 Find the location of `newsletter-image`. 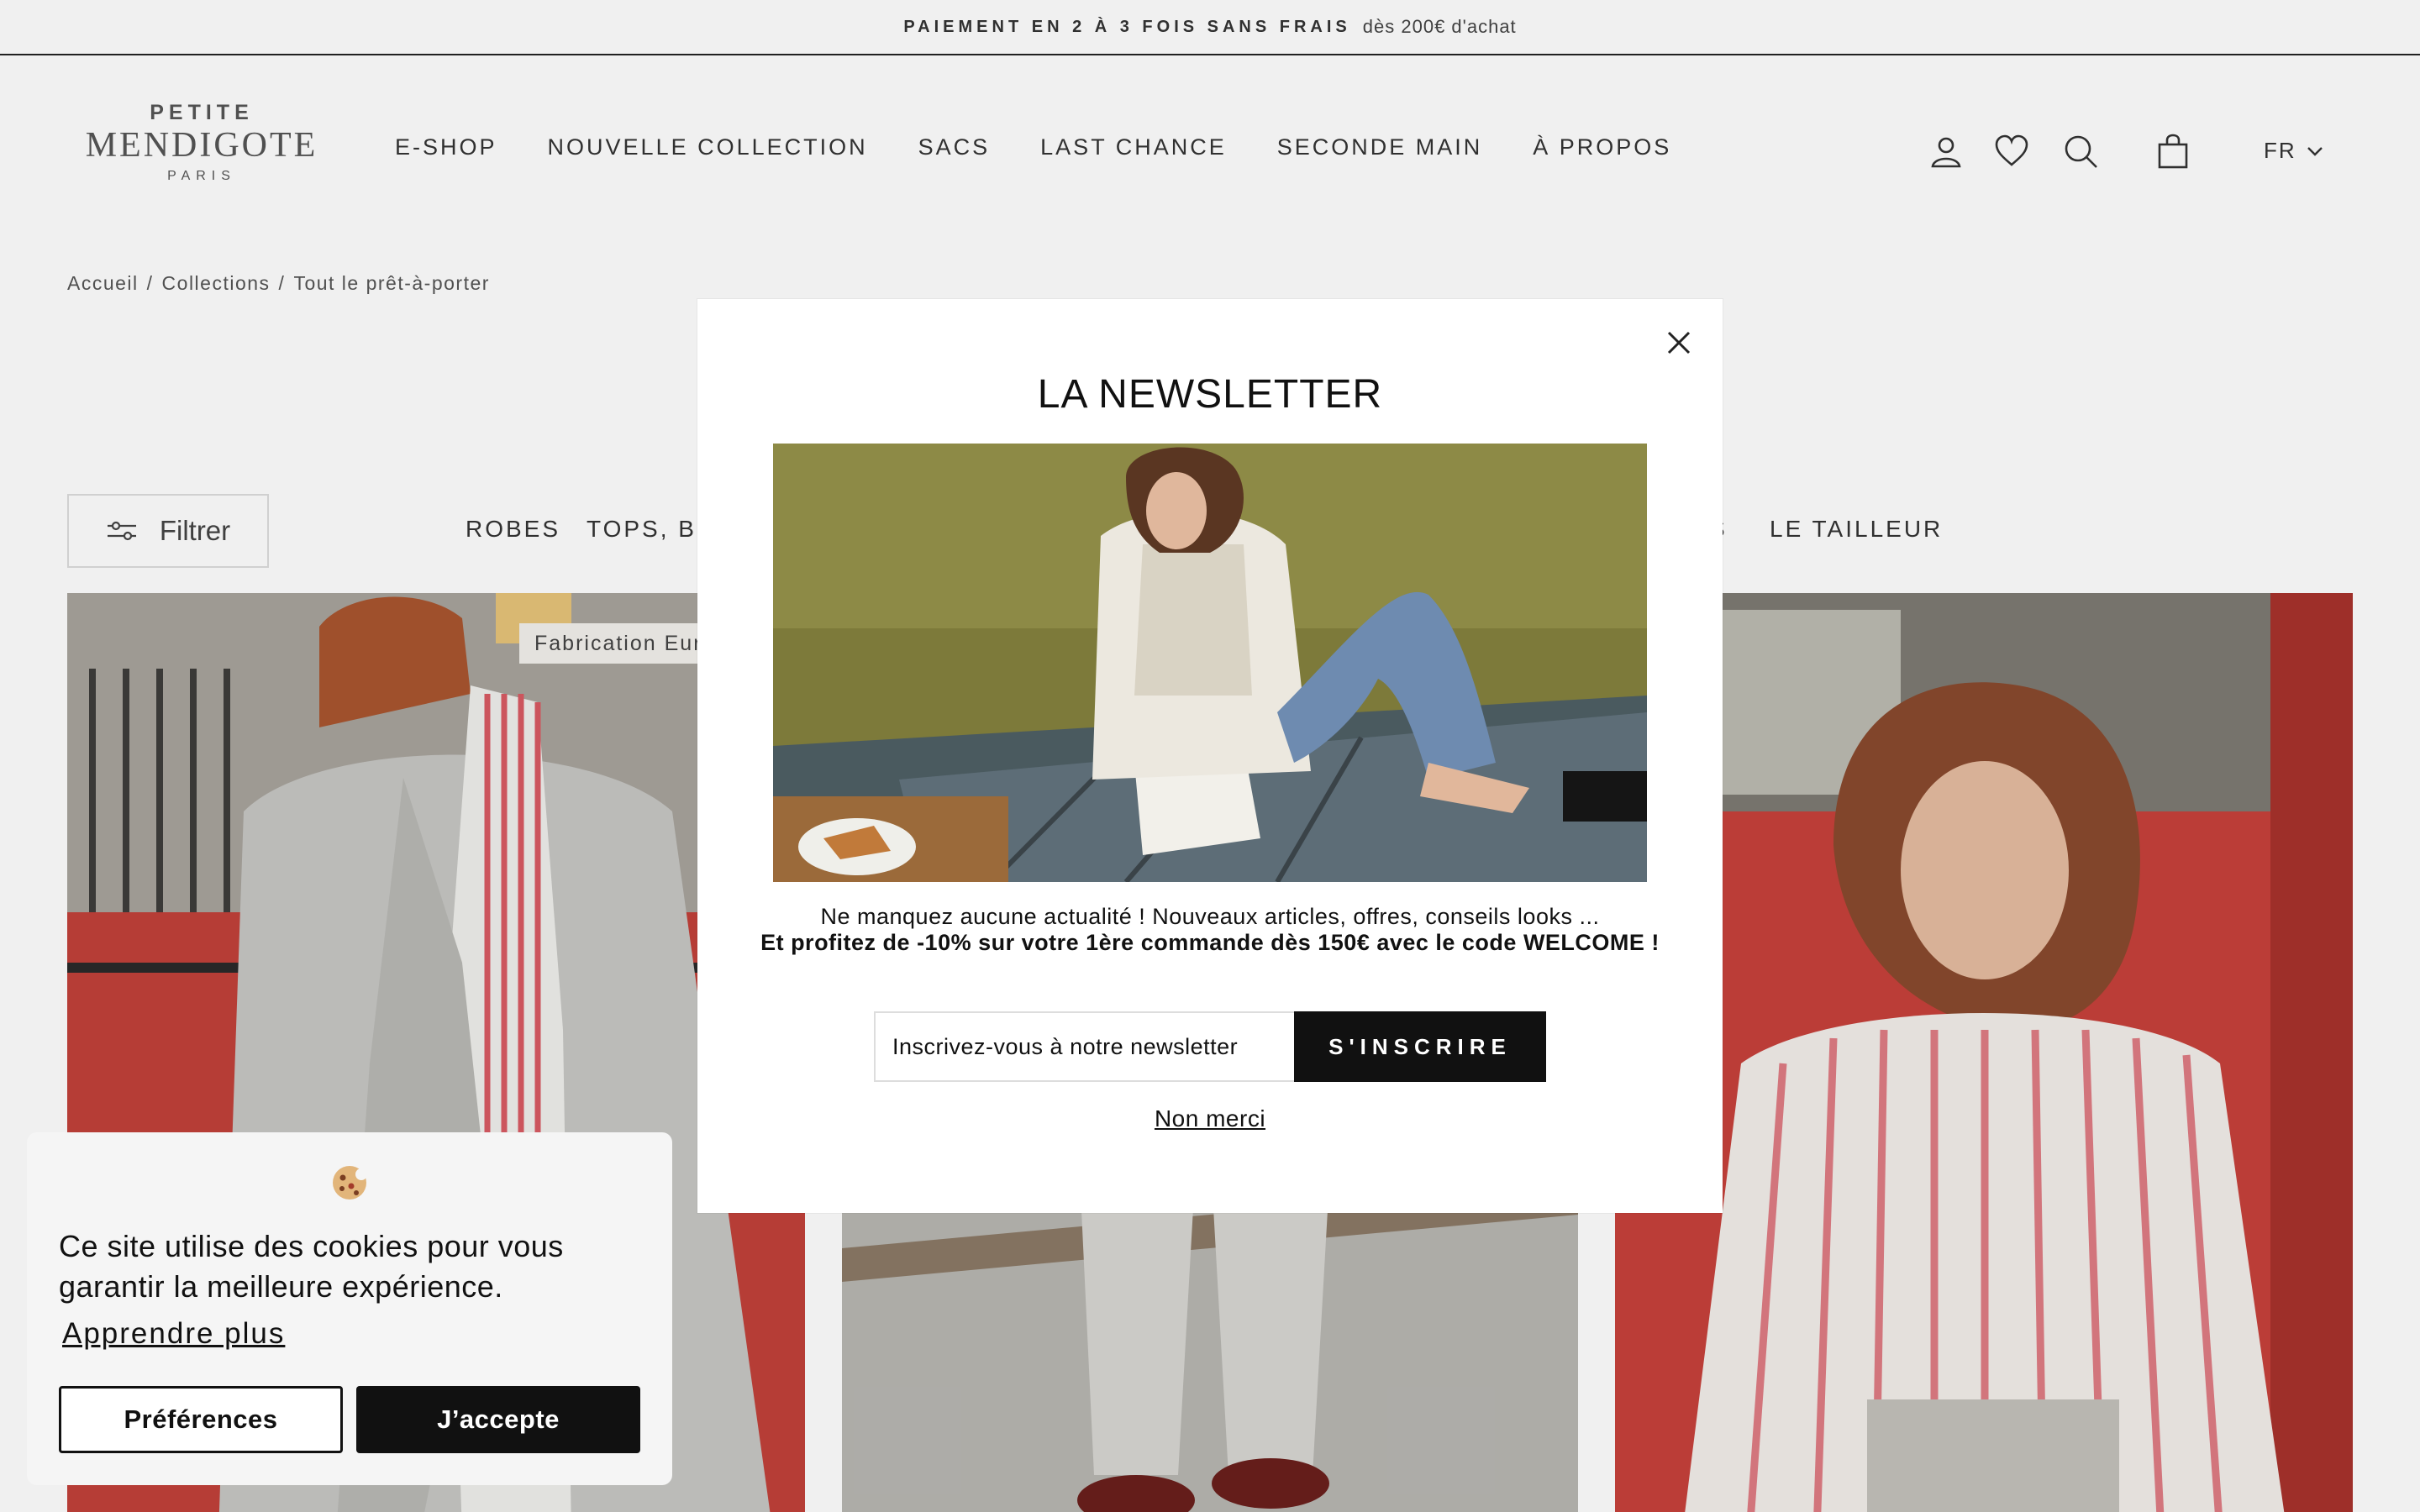

newsletter-image is located at coordinates (1210, 663).